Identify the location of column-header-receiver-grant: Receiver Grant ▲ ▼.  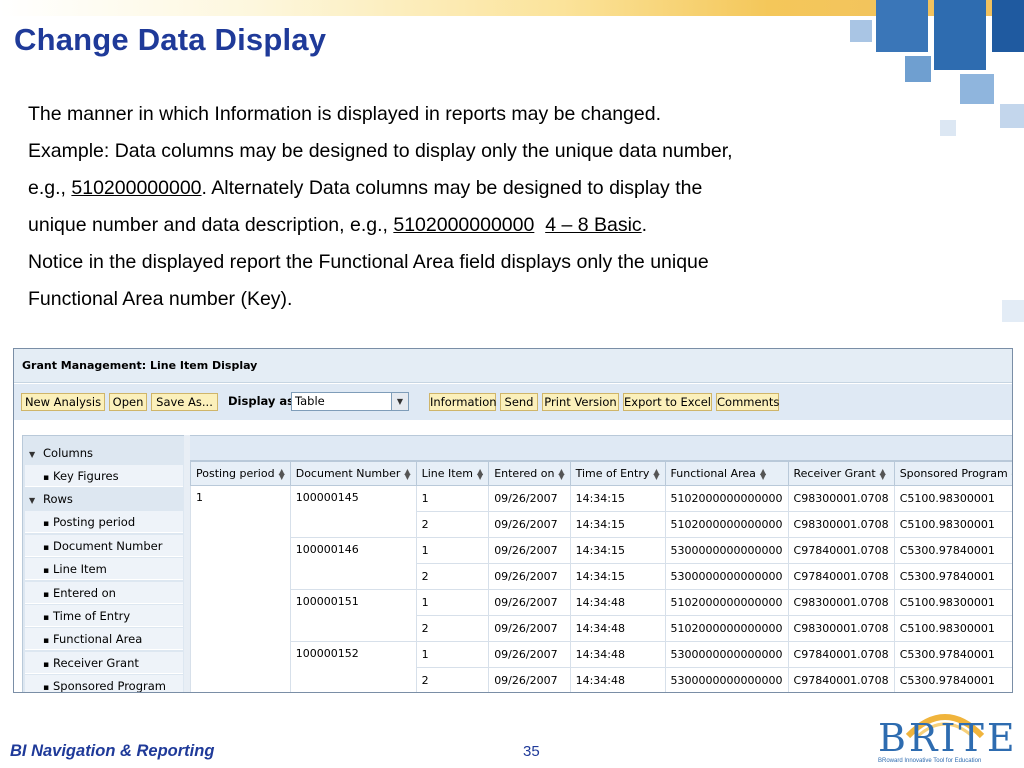
(841, 473).